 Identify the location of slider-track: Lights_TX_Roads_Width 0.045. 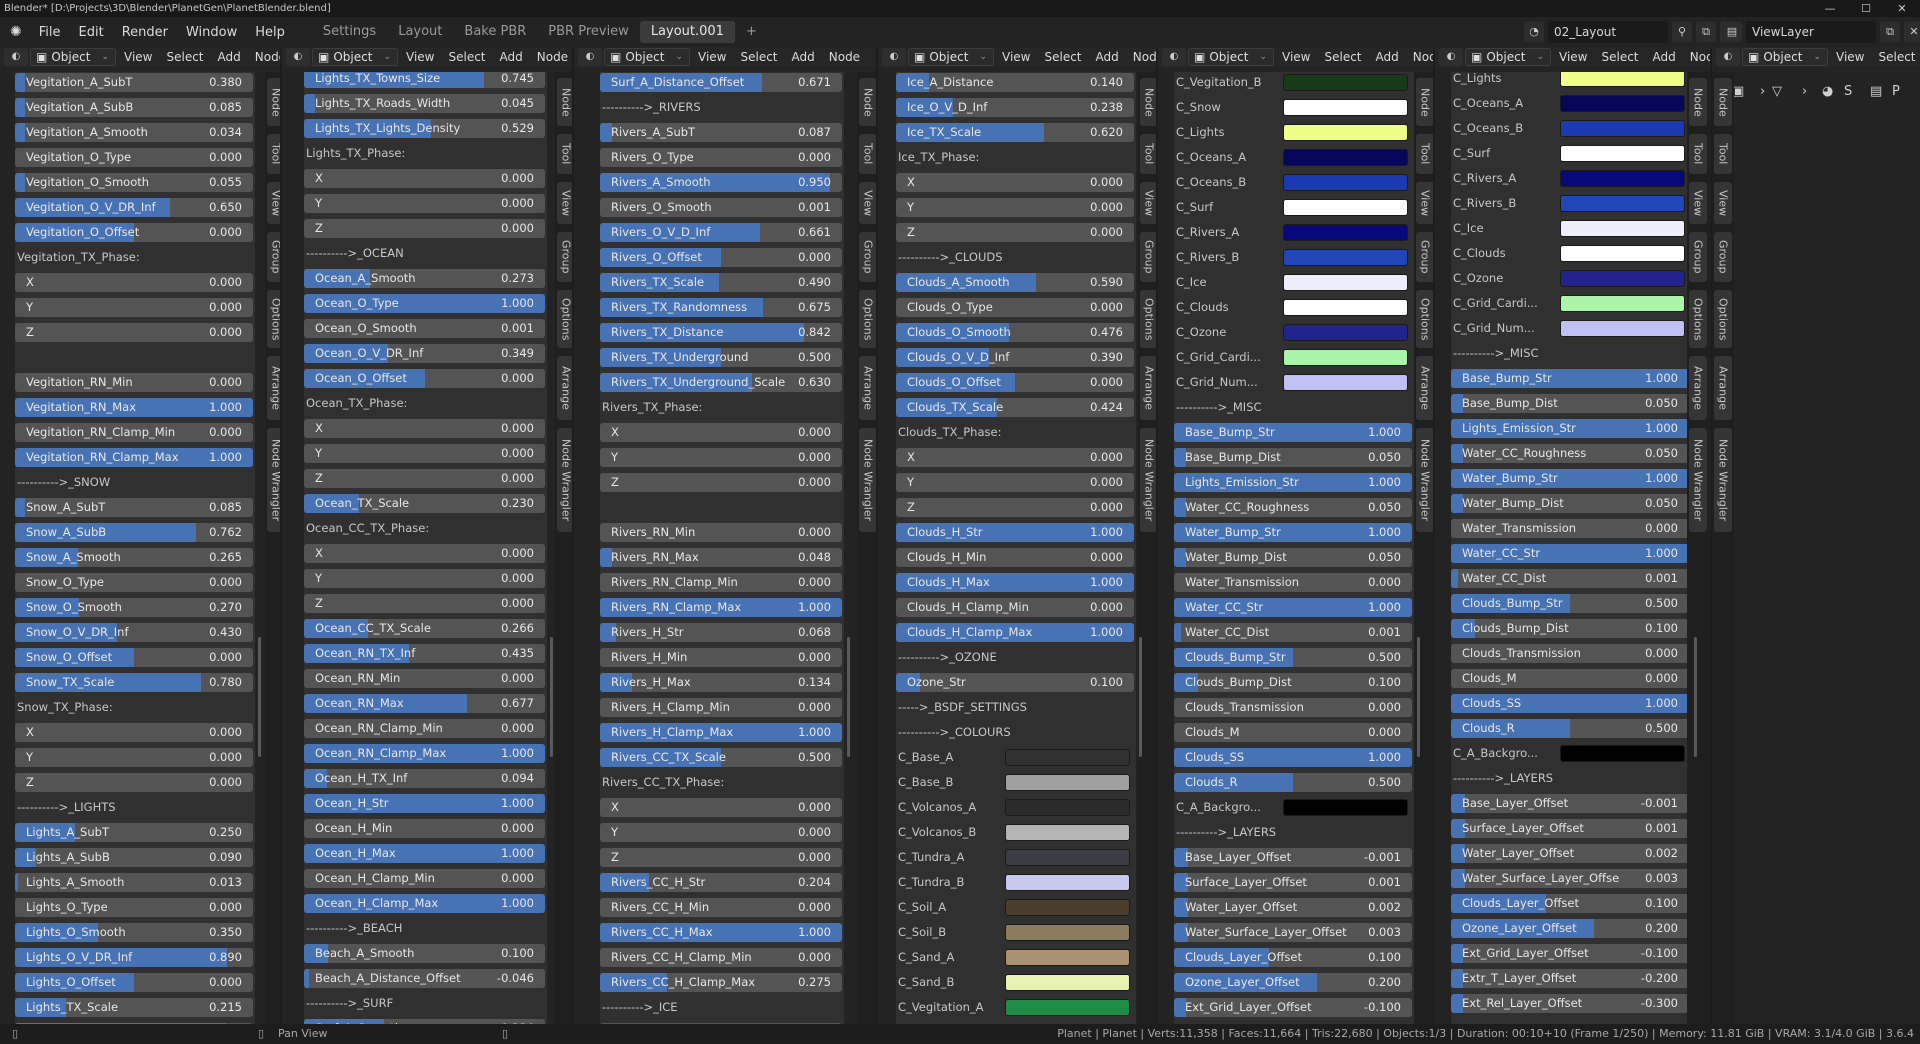
(424, 103).